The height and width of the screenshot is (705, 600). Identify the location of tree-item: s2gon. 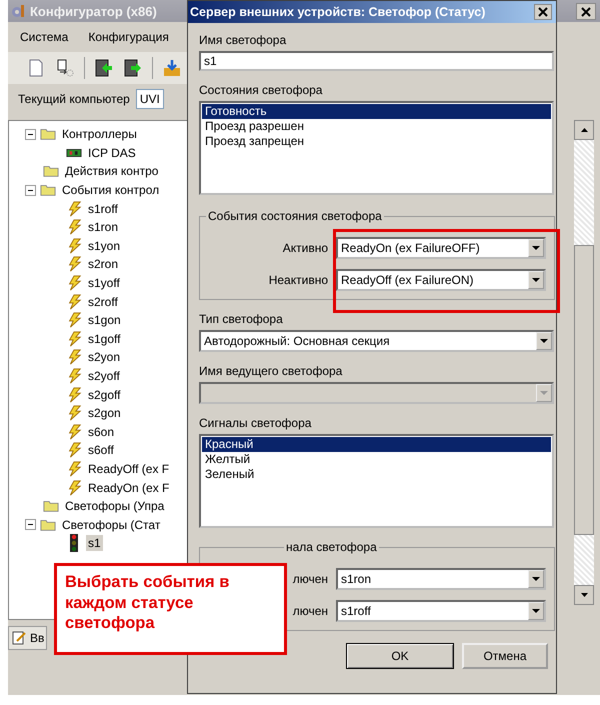
(104, 413).